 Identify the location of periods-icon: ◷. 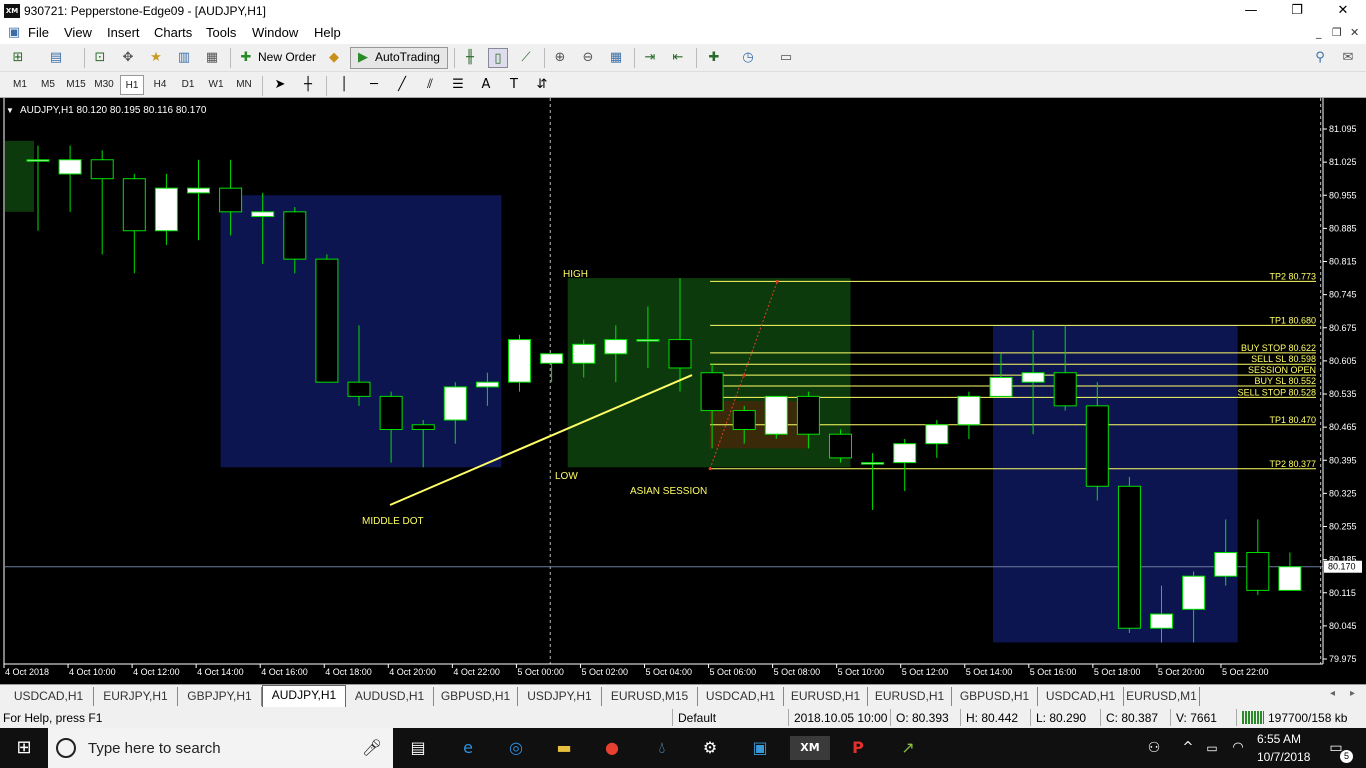
(748, 58).